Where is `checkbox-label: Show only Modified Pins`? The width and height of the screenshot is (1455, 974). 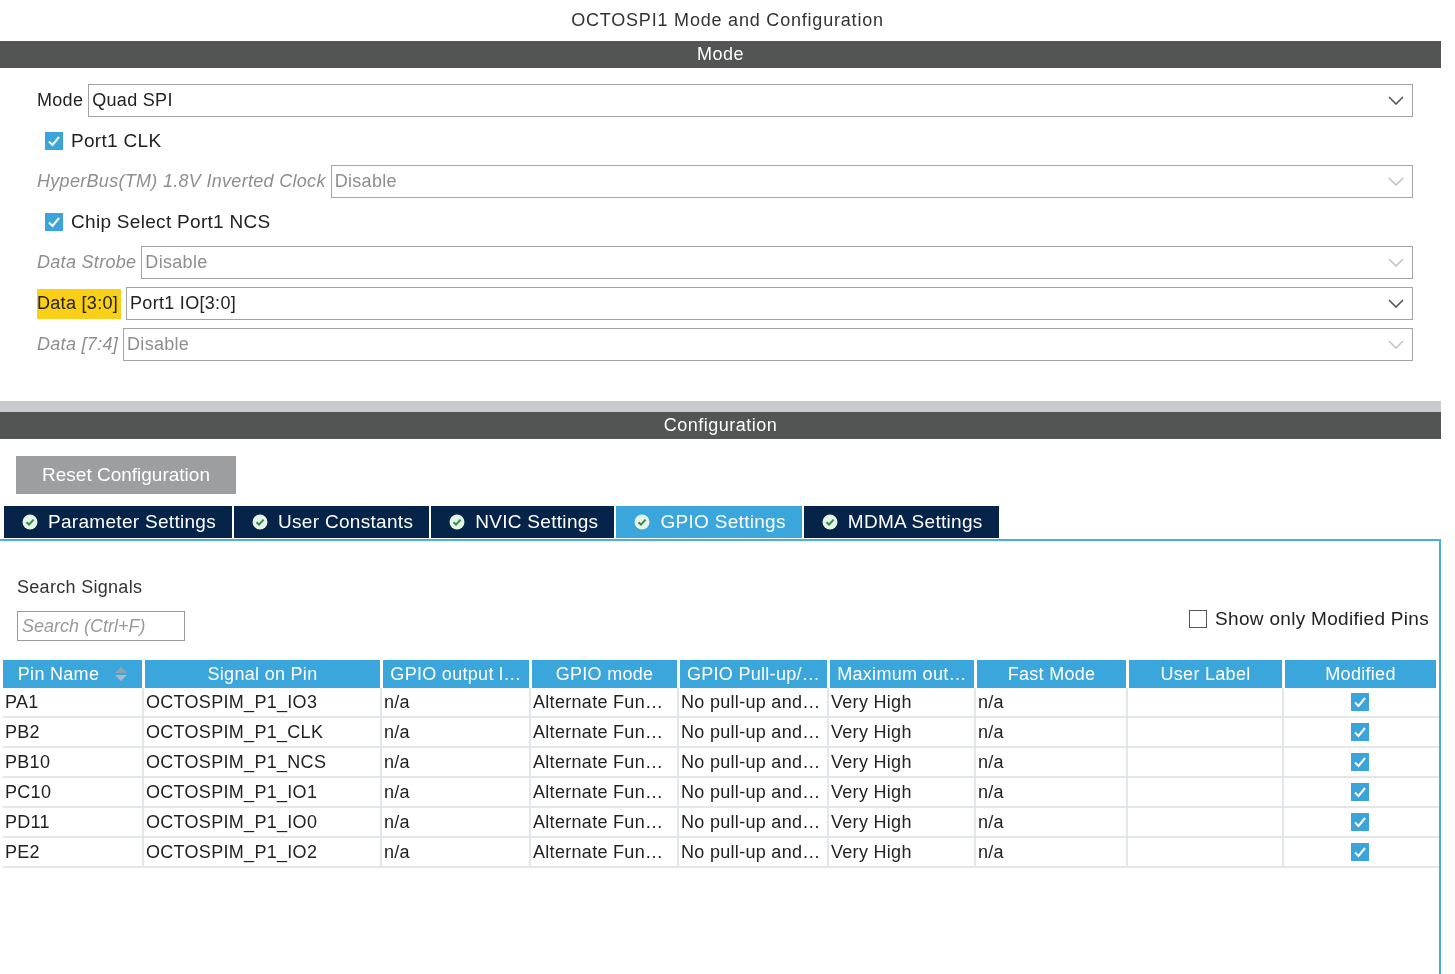 checkbox-label: Show only Modified Pins is located at coordinates (1322, 618).